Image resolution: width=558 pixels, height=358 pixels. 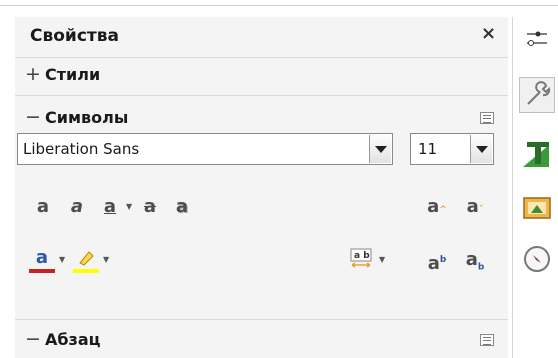 What do you see at coordinates (428, 149) in the screenshot?
I see `font-size-value: 11` at bounding box center [428, 149].